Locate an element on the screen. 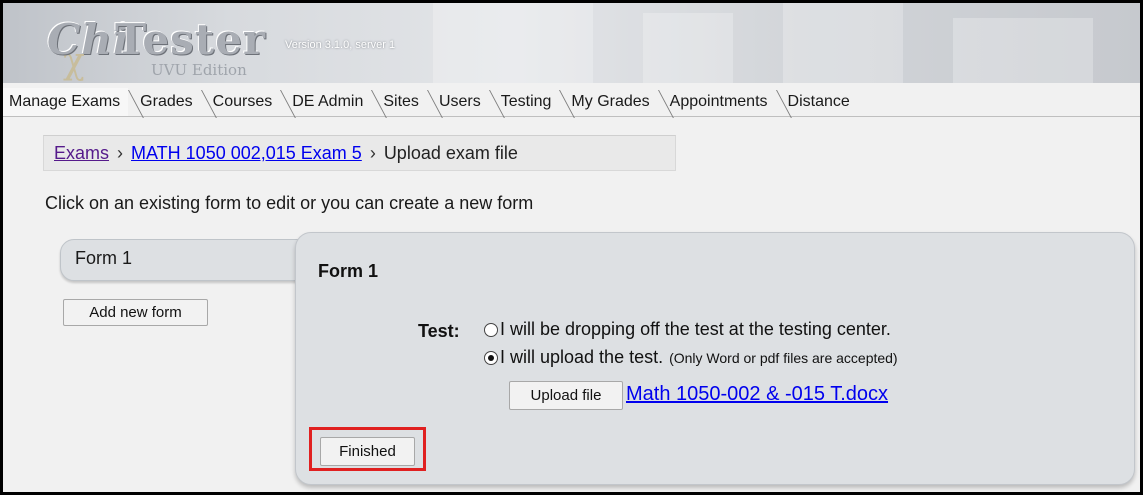 This screenshot has height=495, width=1143. breadcrumb-link-exams: Exams is located at coordinates (81, 153).